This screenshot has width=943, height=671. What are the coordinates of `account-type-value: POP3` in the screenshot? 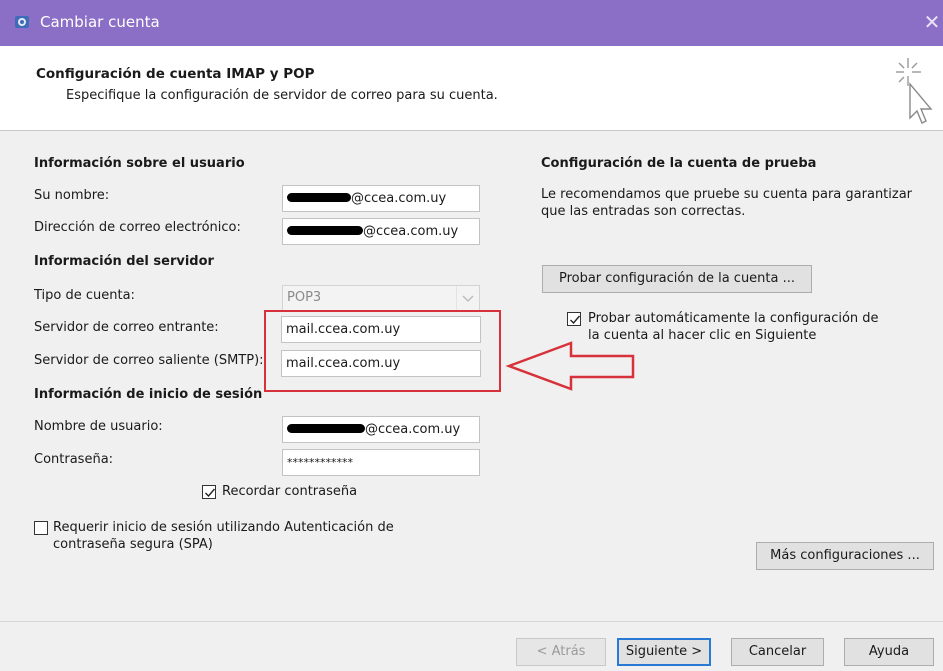 It's located at (304, 297).